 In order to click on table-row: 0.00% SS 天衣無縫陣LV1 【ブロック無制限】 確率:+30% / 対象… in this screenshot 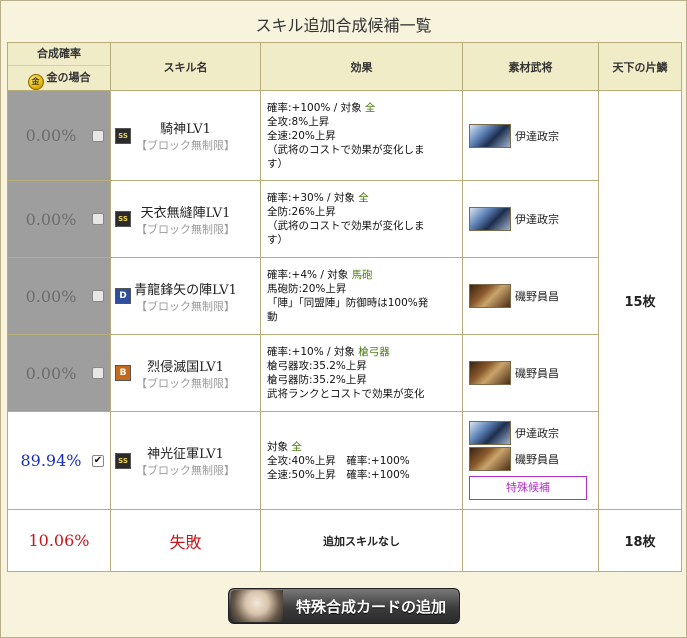, I will do `click(344, 219)`.